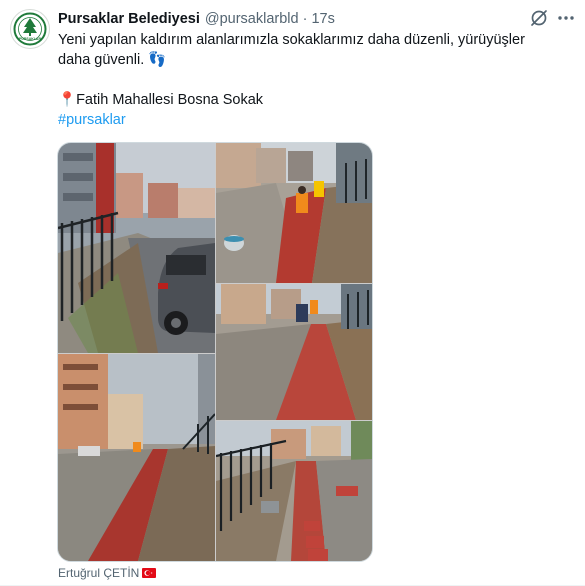  Describe the element at coordinates (170, 100) in the screenshot. I see `location-text: Fatih Mahallesi Bosna Sokak` at that location.